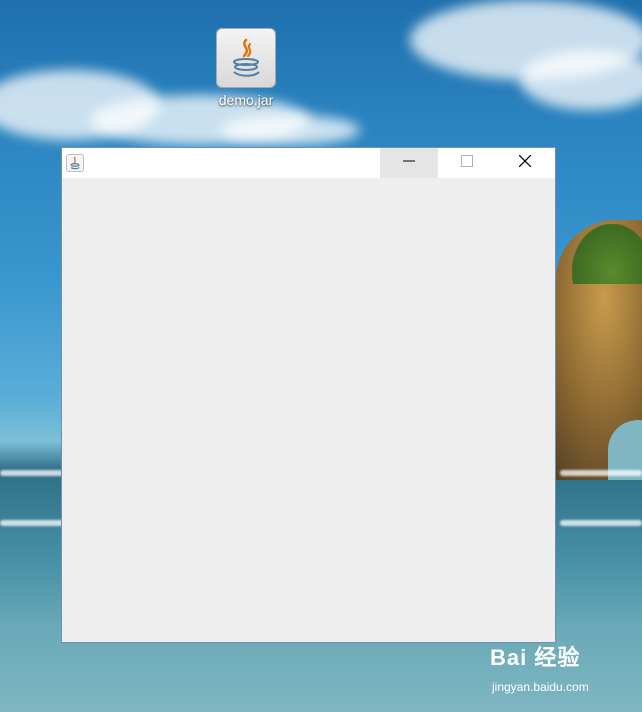 This screenshot has width=642, height=712. Describe the element at coordinates (540, 687) in the screenshot. I see `watermark-url: jingyan.baidu.com` at that location.